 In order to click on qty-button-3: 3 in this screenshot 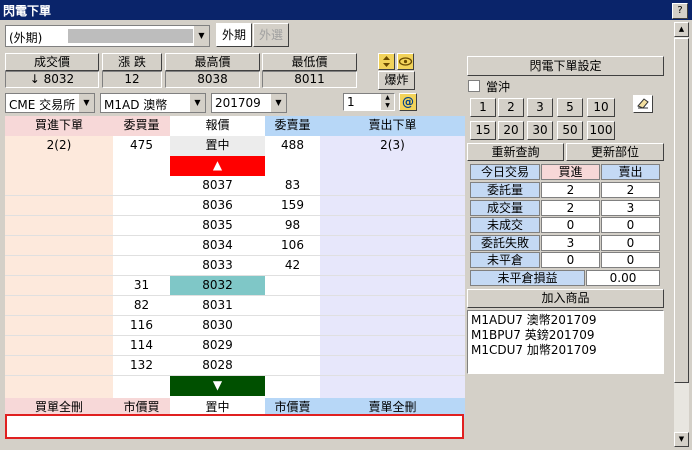, I will do `click(540, 107)`.